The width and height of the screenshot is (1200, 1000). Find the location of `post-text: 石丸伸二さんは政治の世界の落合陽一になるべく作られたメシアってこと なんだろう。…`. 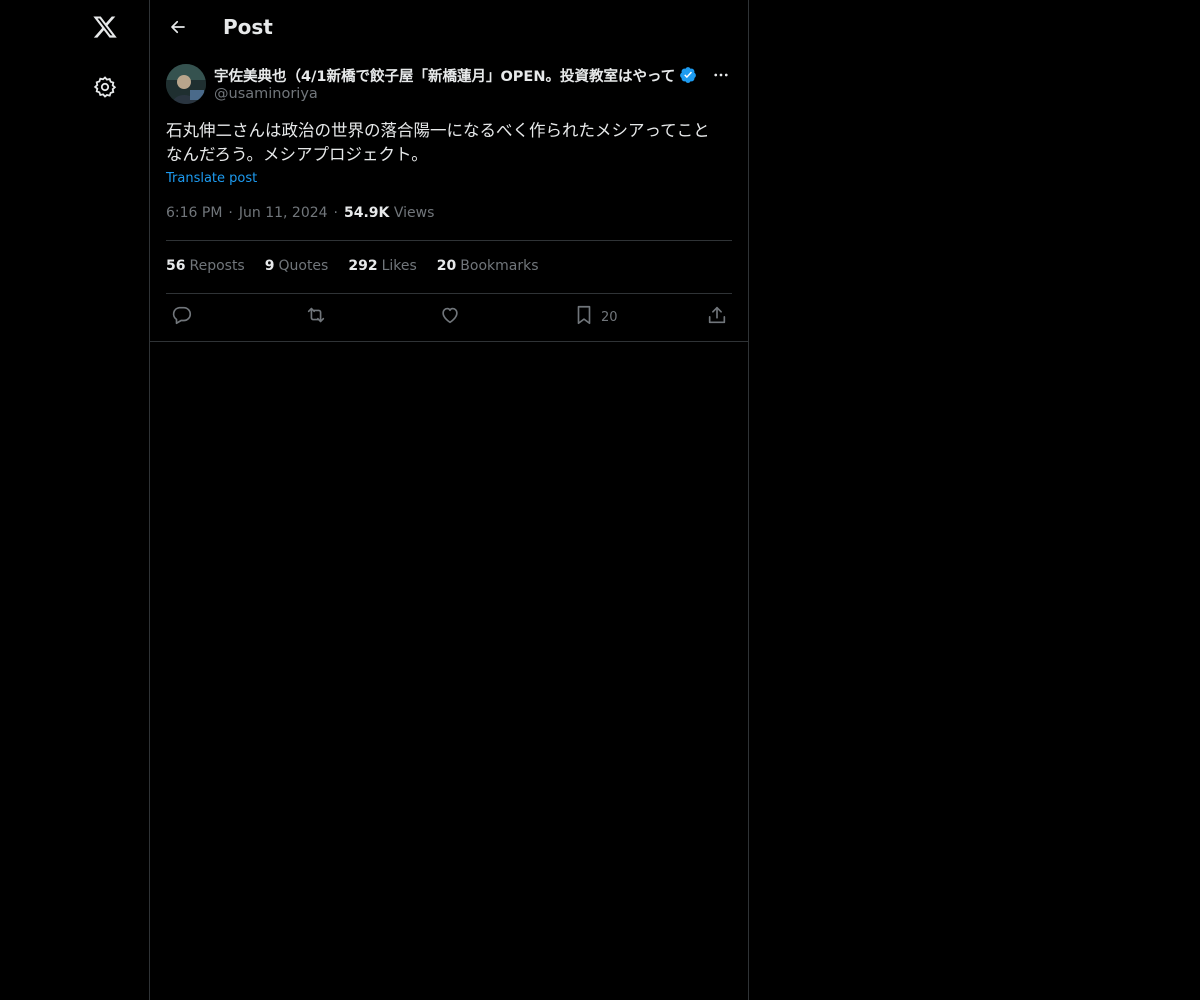

post-text: 石丸伸二さんは政治の世界の落合陽一になるべく作られたメシアってこと なんだろう。… is located at coordinates (438, 142).